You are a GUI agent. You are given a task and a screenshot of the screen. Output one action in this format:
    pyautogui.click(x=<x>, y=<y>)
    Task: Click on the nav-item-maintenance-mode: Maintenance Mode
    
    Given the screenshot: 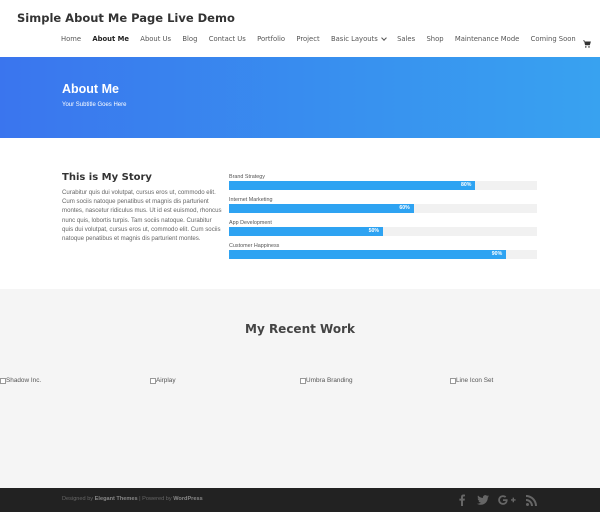 What is the action you would take?
    pyautogui.click(x=487, y=39)
    